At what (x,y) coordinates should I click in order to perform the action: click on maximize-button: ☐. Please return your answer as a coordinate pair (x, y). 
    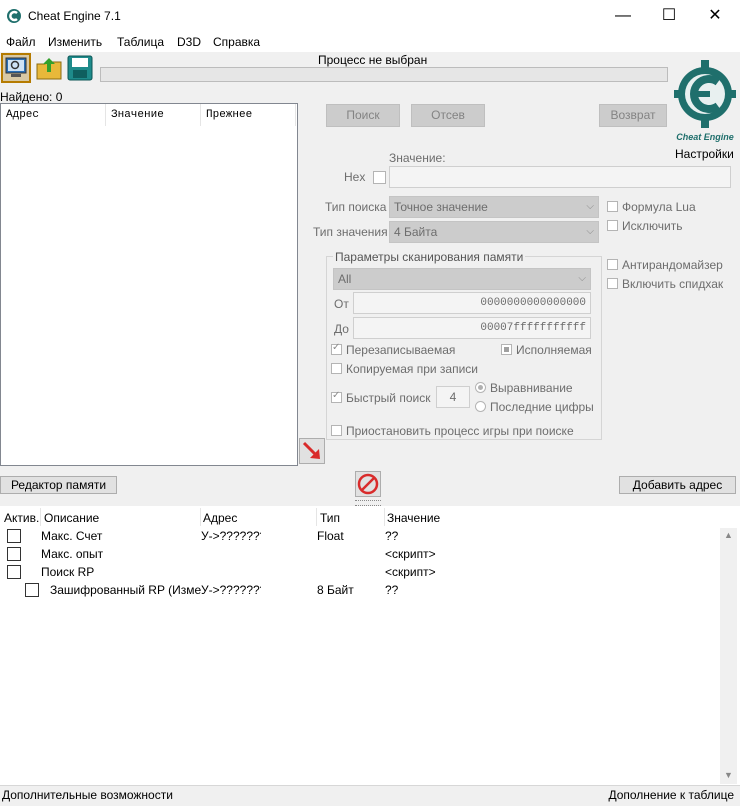
    Looking at the image, I should click on (669, 16).